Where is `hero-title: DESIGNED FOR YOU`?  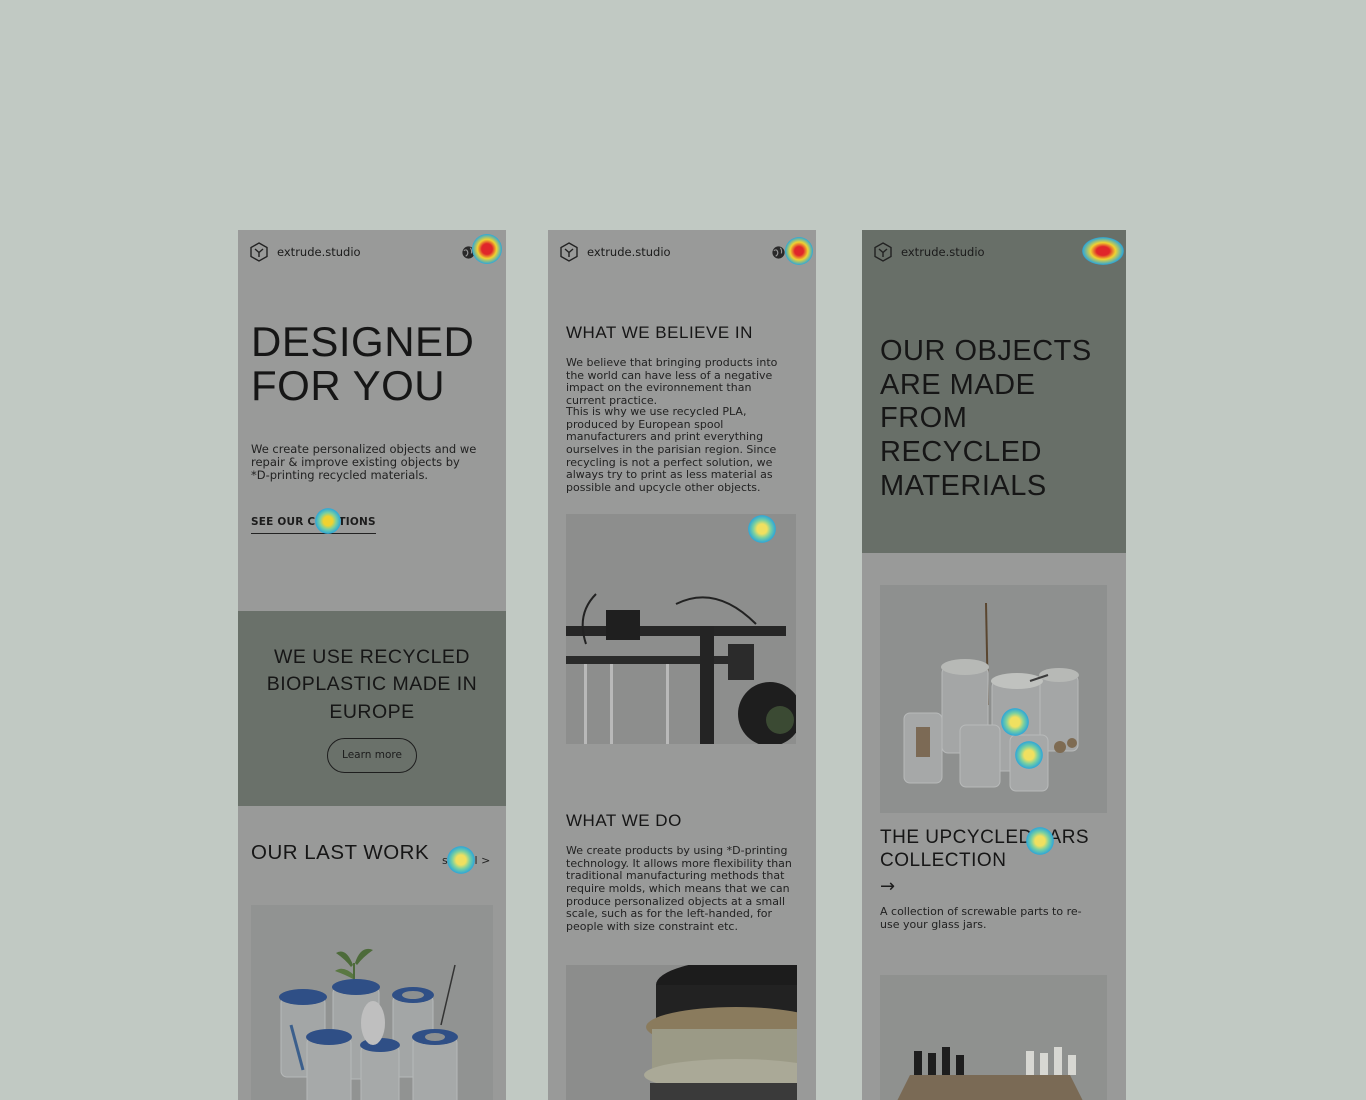
hero-title: DESIGNED FOR YOU is located at coordinates (363, 364).